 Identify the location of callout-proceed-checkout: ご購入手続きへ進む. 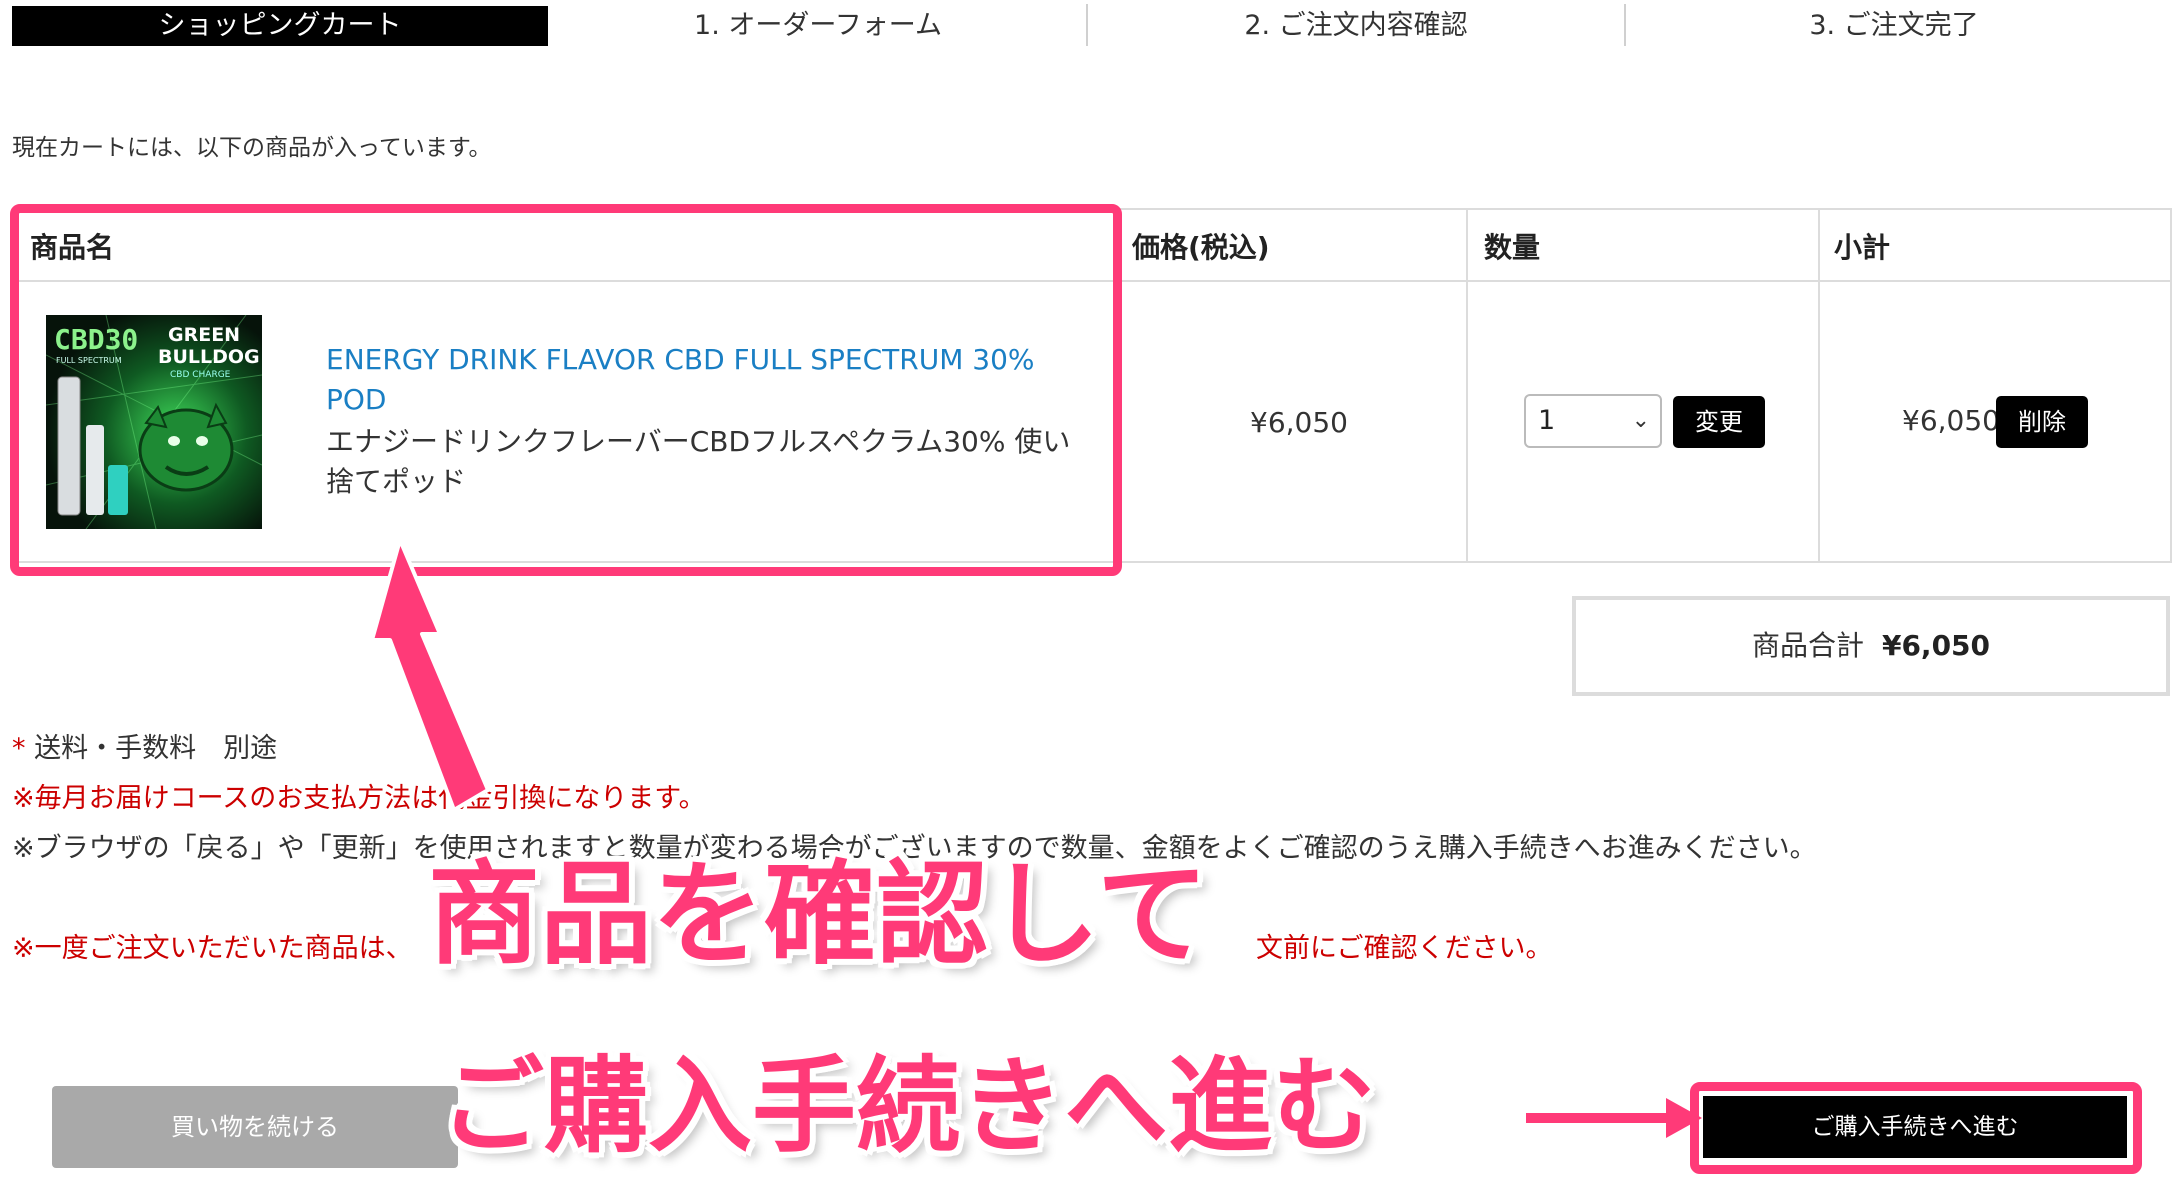
(908, 1106).